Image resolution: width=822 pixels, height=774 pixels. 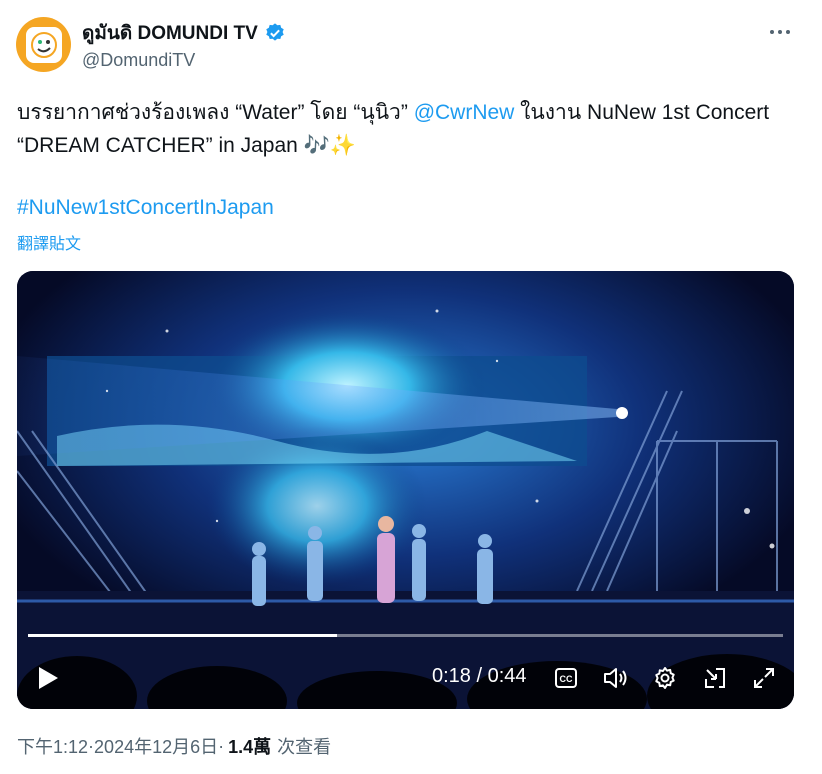 What do you see at coordinates (507, 676) in the screenshot?
I see `video-duration: 0:44` at bounding box center [507, 676].